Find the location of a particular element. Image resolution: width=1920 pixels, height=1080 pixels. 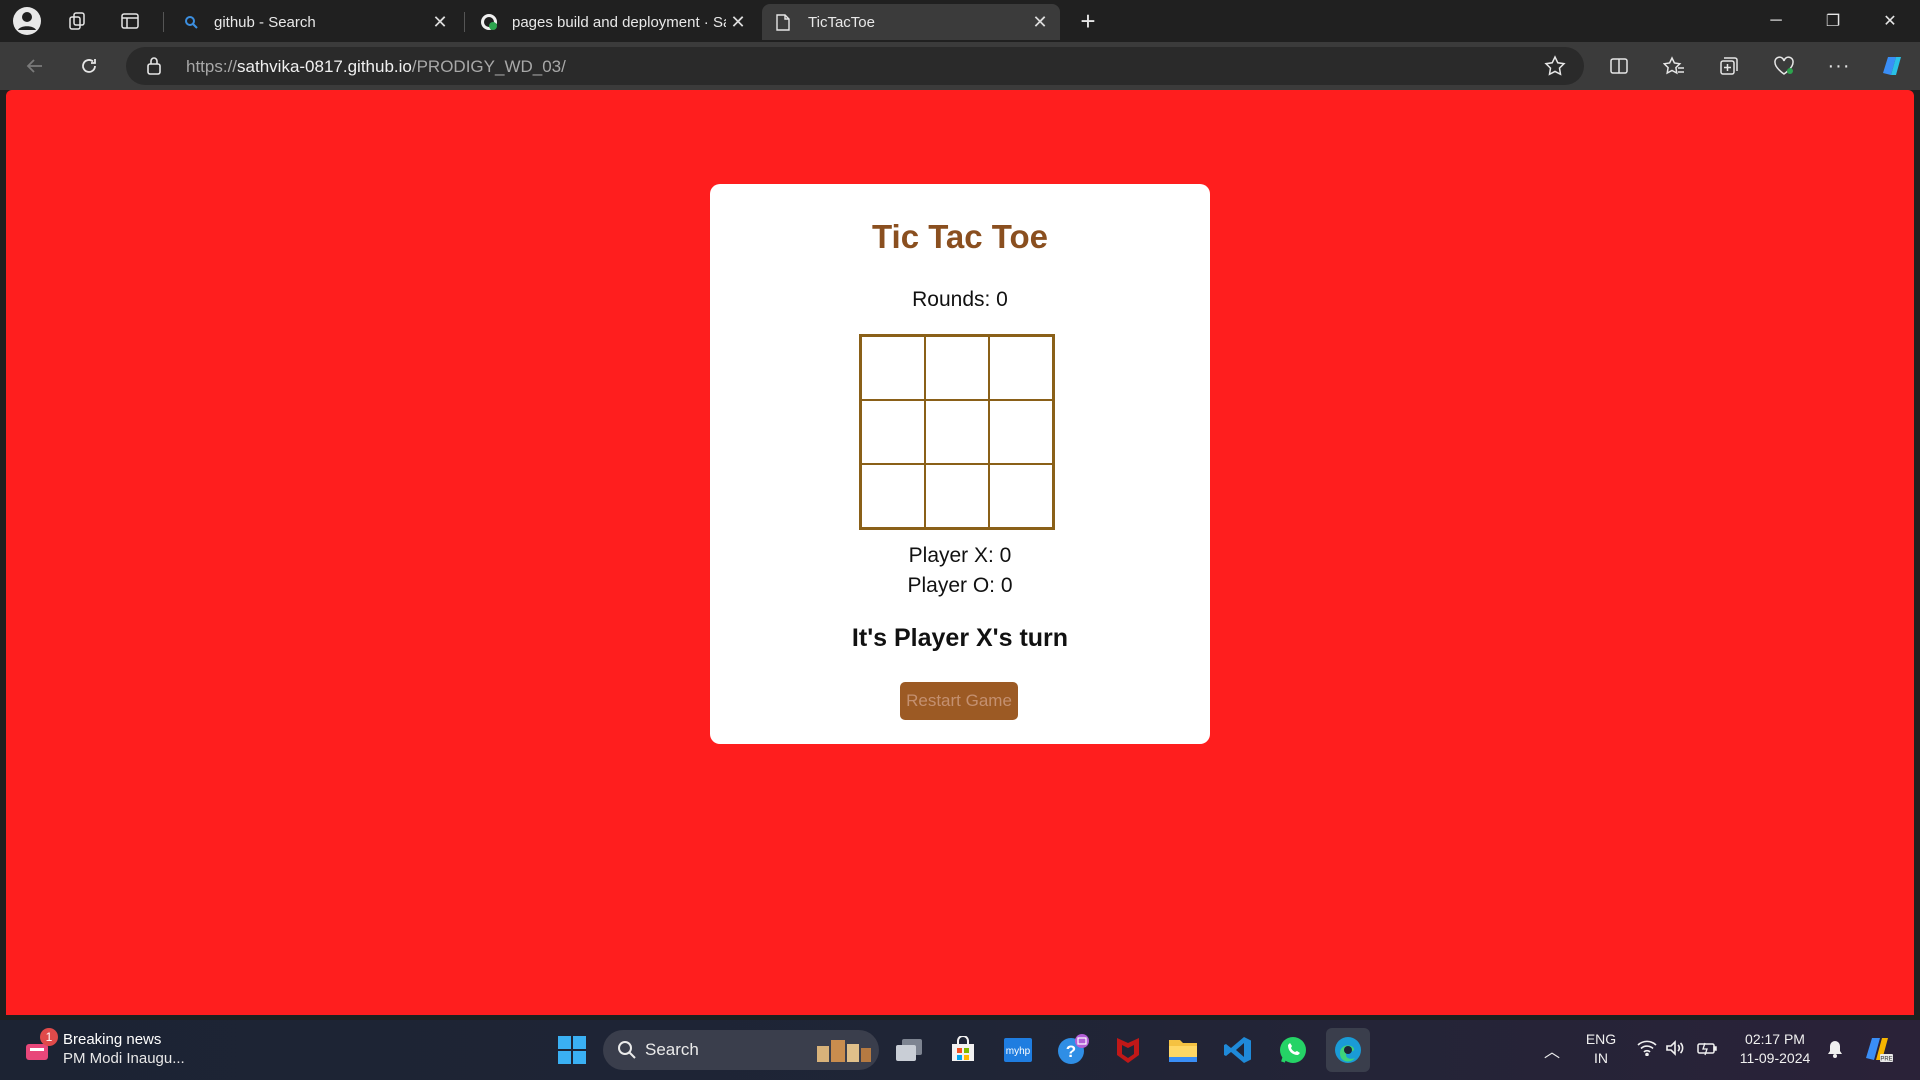

tab-github-search: github - Search ✕ is located at coordinates (315, 22).